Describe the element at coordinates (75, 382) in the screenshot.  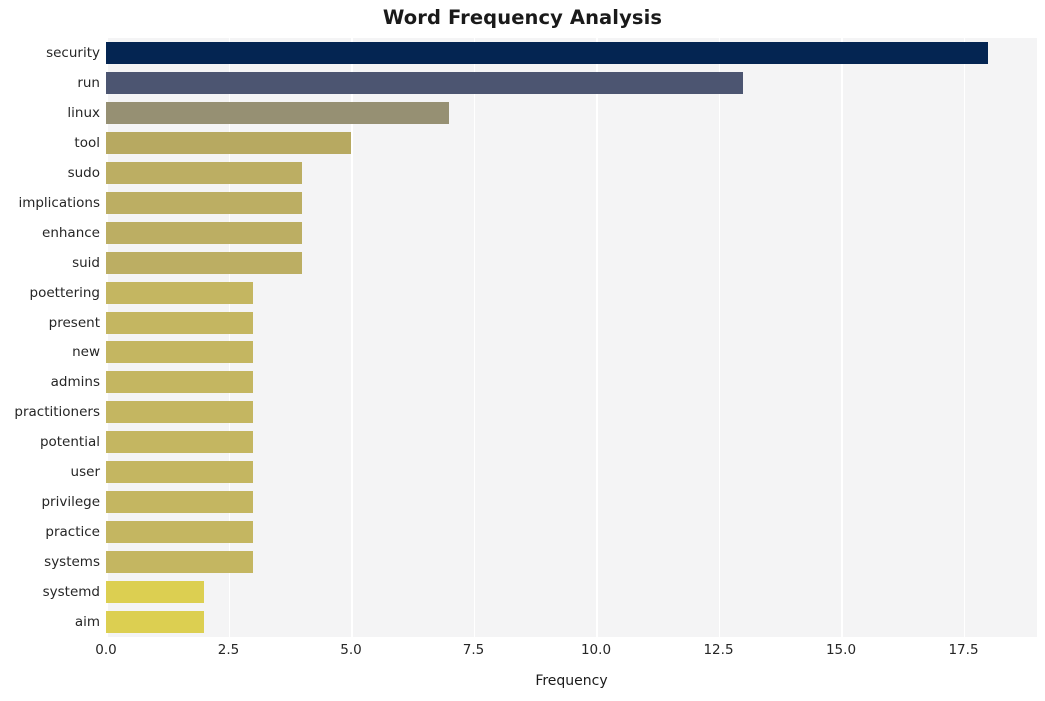
I see `y-tick-label: admins` at that location.